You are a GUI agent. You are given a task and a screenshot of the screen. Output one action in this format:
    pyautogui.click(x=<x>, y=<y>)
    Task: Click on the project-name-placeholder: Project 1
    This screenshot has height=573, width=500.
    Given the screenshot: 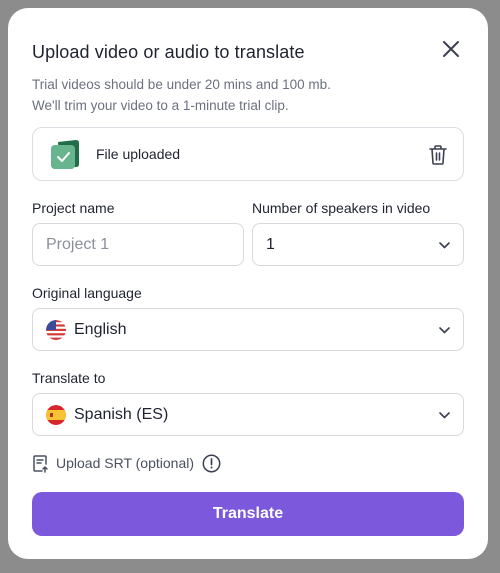 What is the action you would take?
    pyautogui.click(x=78, y=244)
    